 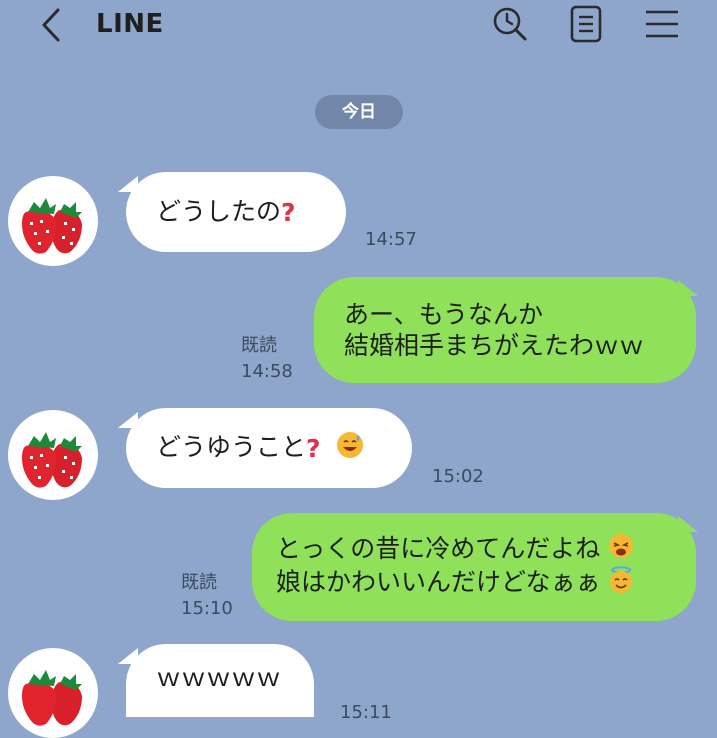 What do you see at coordinates (494, 345) in the screenshot?
I see `message-line: 結婚相手まちがえたわｗｗ` at bounding box center [494, 345].